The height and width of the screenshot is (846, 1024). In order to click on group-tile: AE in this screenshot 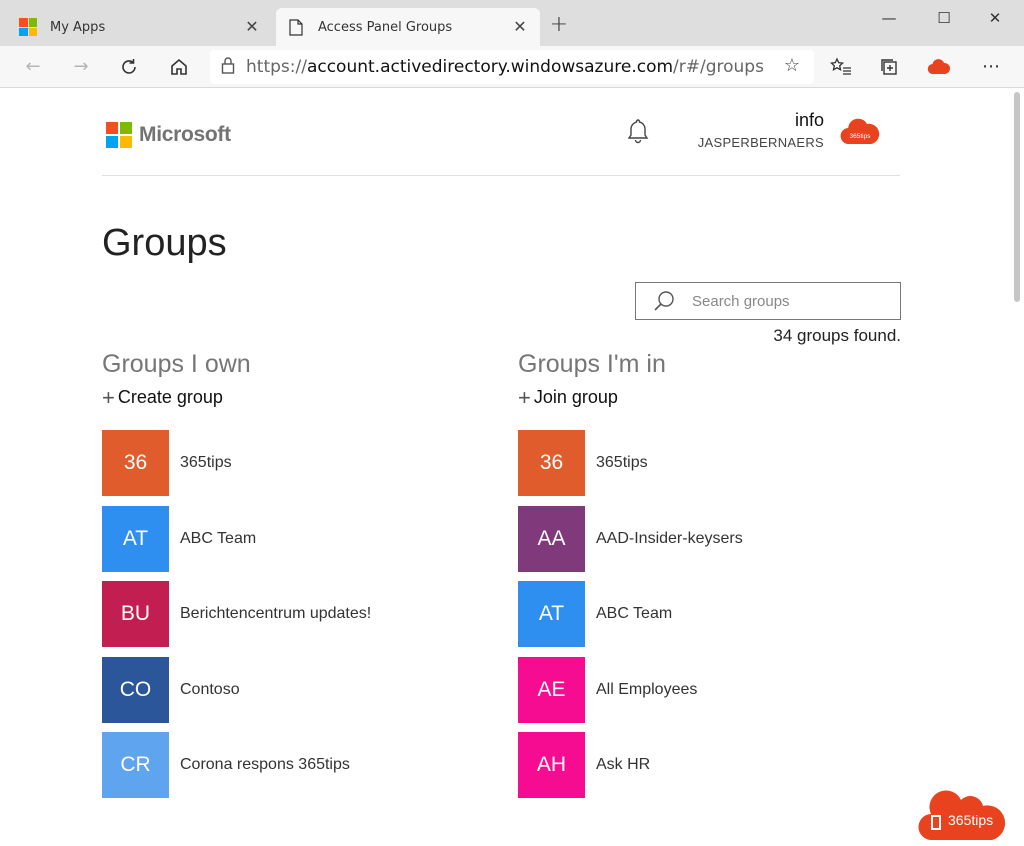, I will do `click(551, 689)`.